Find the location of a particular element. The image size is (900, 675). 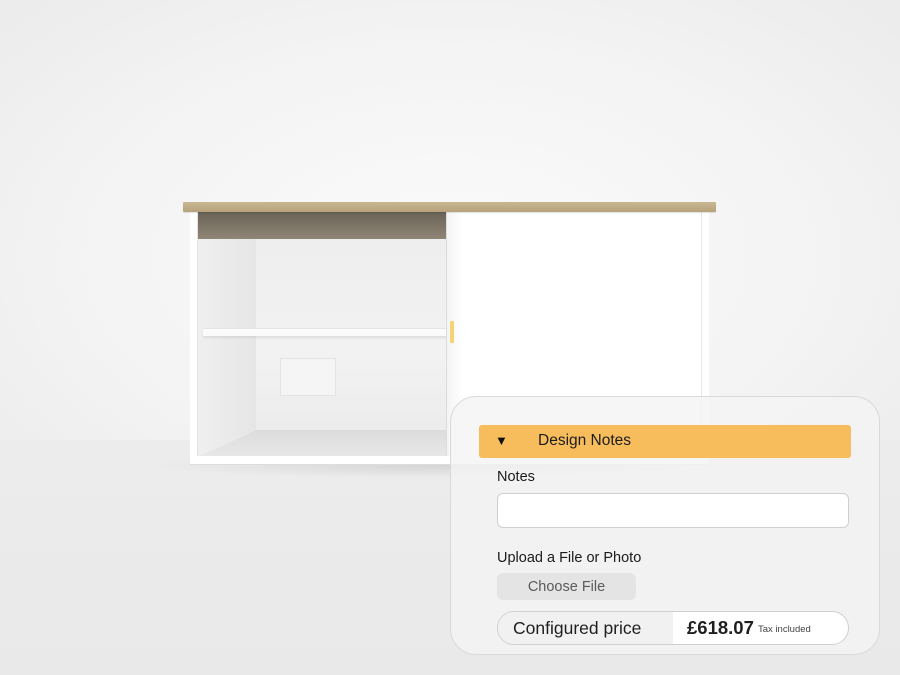

choose-file-button: Choose File is located at coordinates (566, 586).